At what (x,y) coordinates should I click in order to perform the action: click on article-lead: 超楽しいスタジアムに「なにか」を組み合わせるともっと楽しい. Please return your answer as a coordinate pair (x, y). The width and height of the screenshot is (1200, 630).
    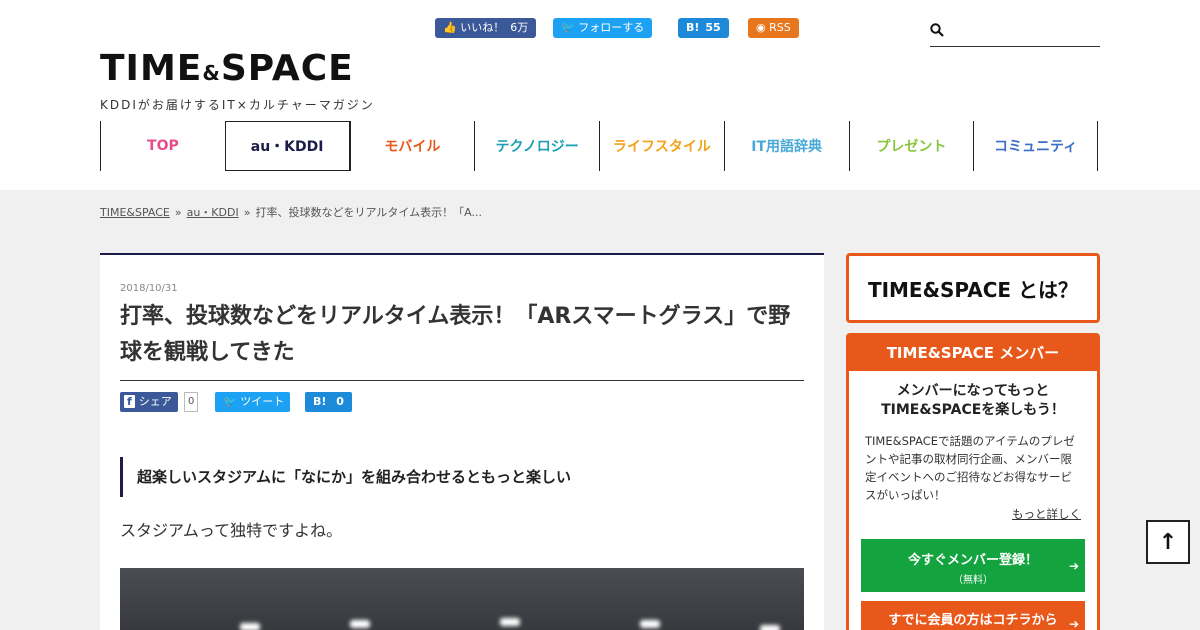
    Looking at the image, I should click on (345, 477).